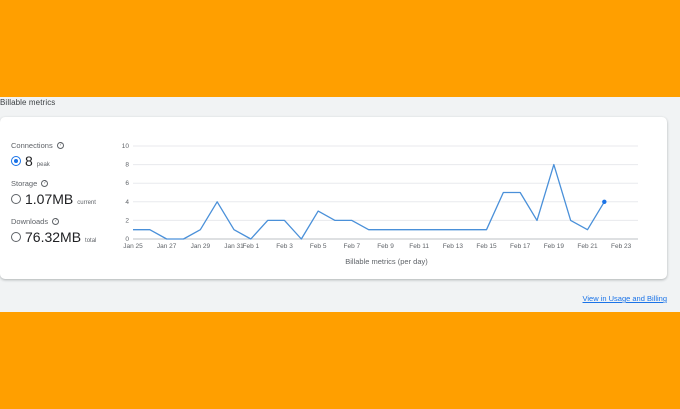  I want to click on x-tick-label: Jan 27, so click(167, 246).